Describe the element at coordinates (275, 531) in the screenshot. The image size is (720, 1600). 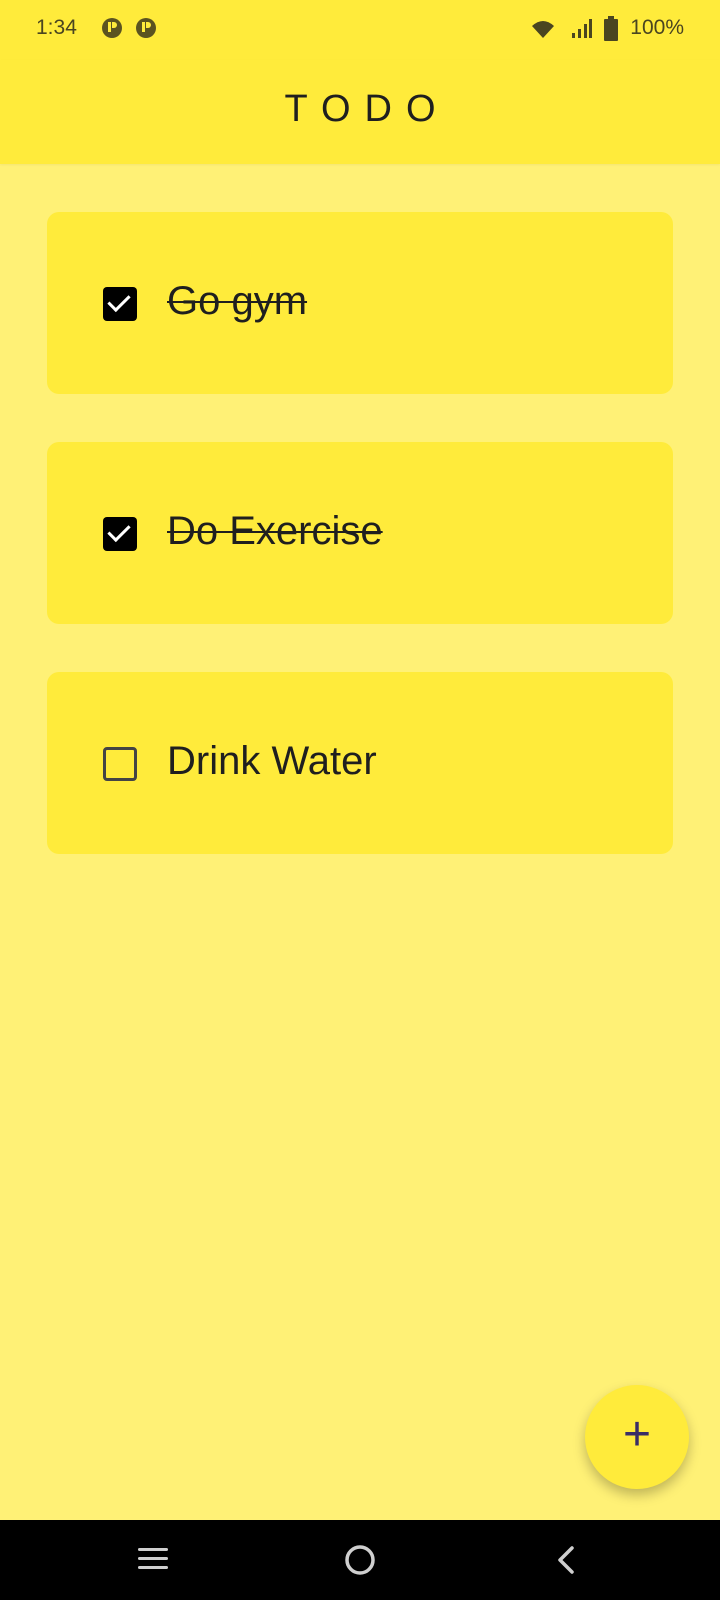
I see `todo-label: Do Exercise` at that location.